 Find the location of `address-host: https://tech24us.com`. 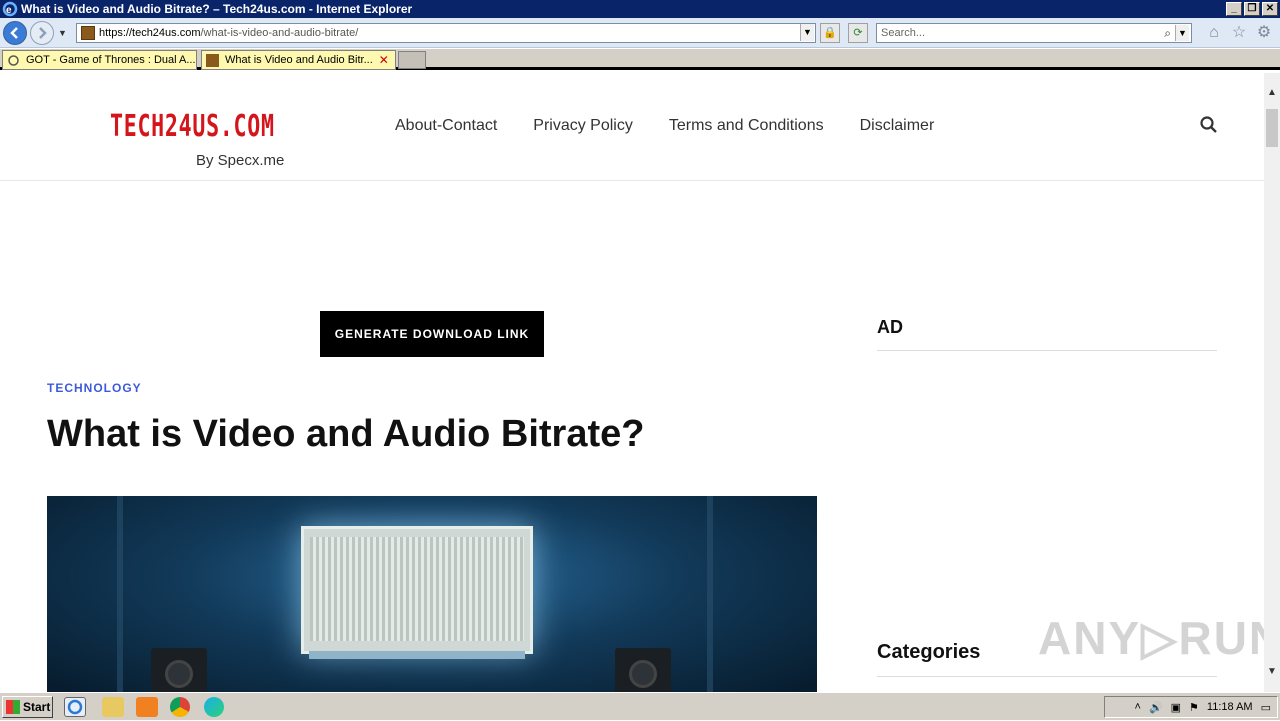

address-host: https://tech24us.com is located at coordinates (150, 33).